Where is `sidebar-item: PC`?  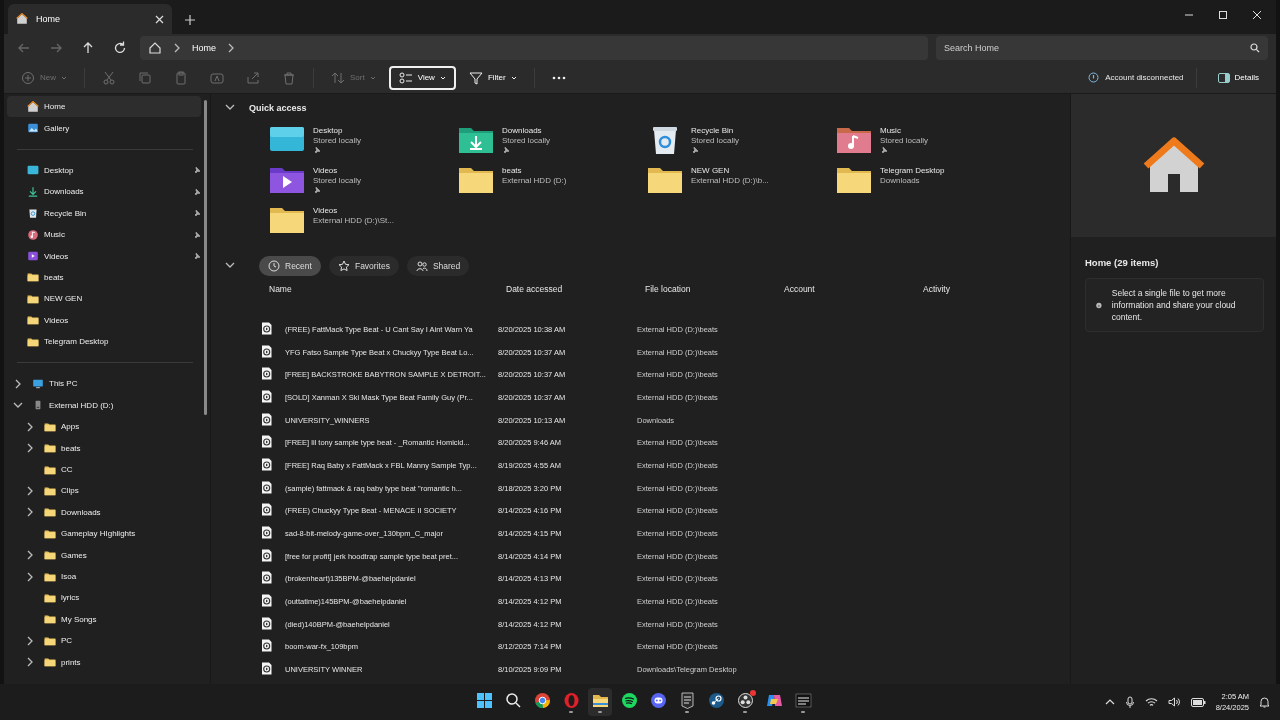 sidebar-item: PC is located at coordinates (104, 641).